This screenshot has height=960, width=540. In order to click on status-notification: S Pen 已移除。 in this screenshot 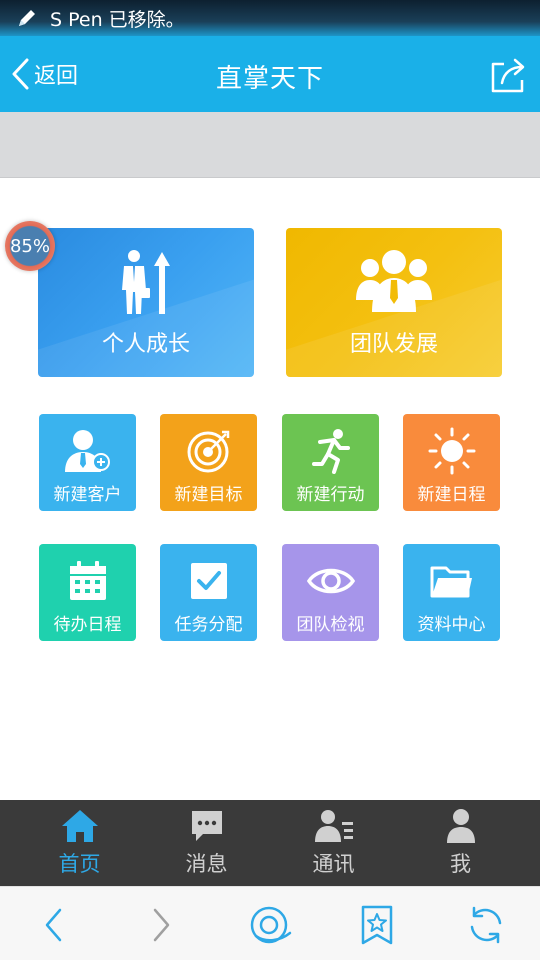, I will do `click(117, 19)`.